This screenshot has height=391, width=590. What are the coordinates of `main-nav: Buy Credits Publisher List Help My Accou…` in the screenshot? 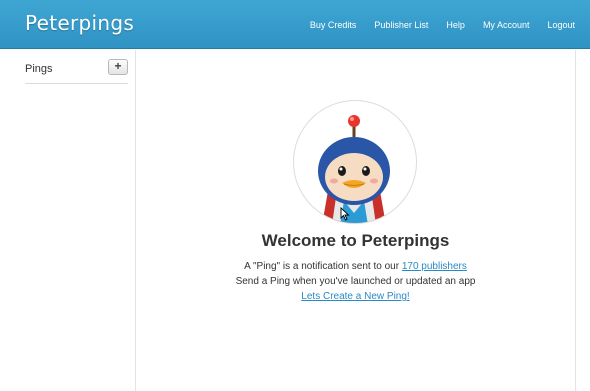 It's located at (433, 24).